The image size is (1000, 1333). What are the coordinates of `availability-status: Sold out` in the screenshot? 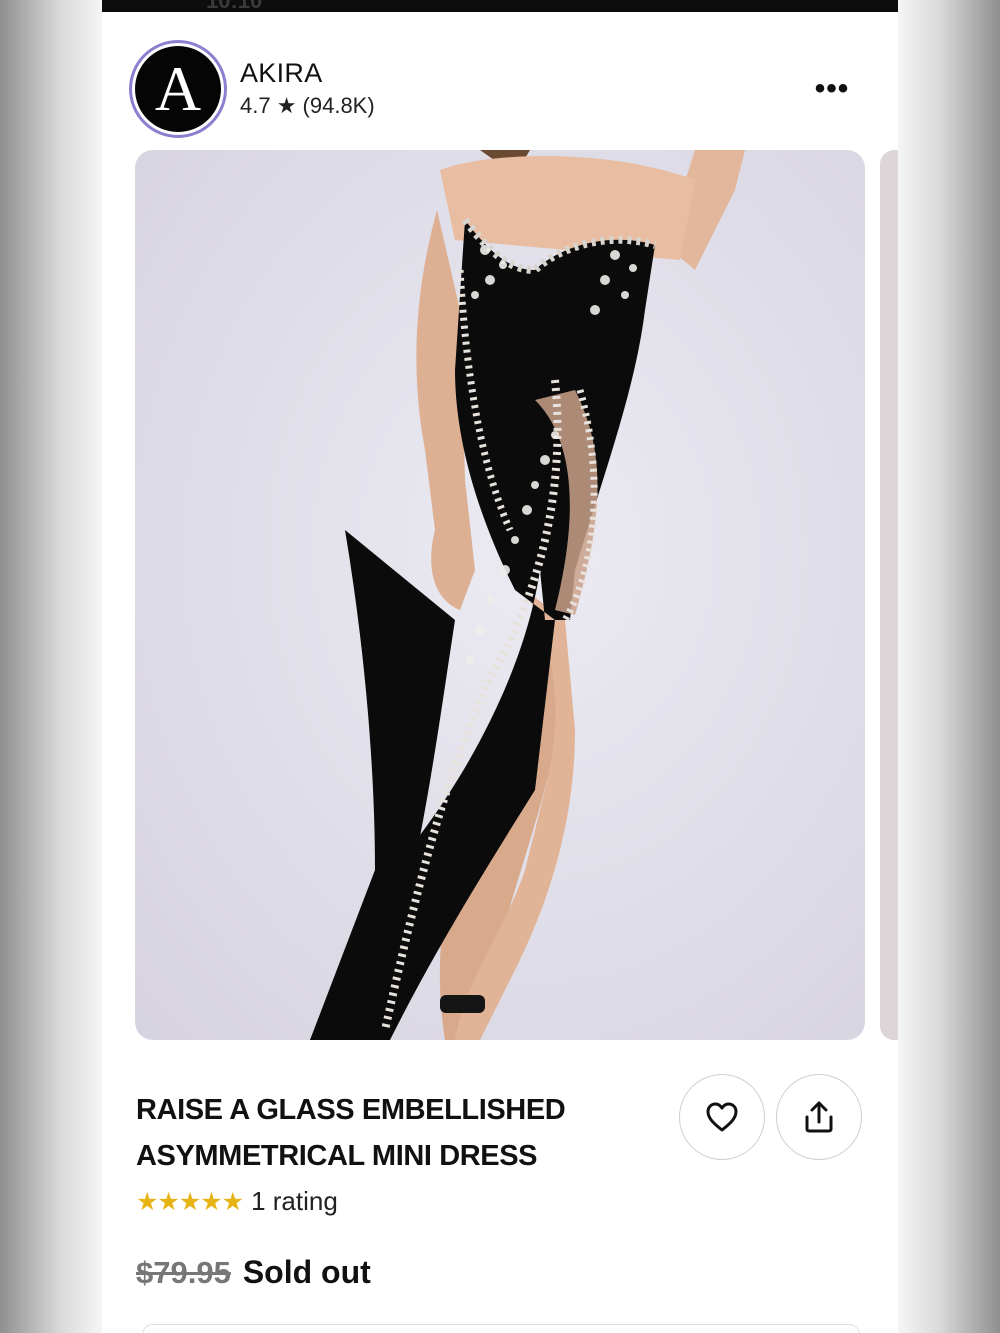 It's located at (306, 1272).